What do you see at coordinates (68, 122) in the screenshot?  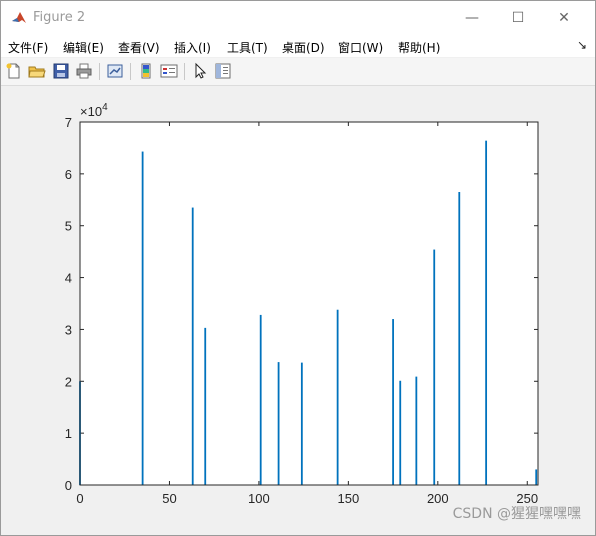 I see `y-tick-label: 7` at bounding box center [68, 122].